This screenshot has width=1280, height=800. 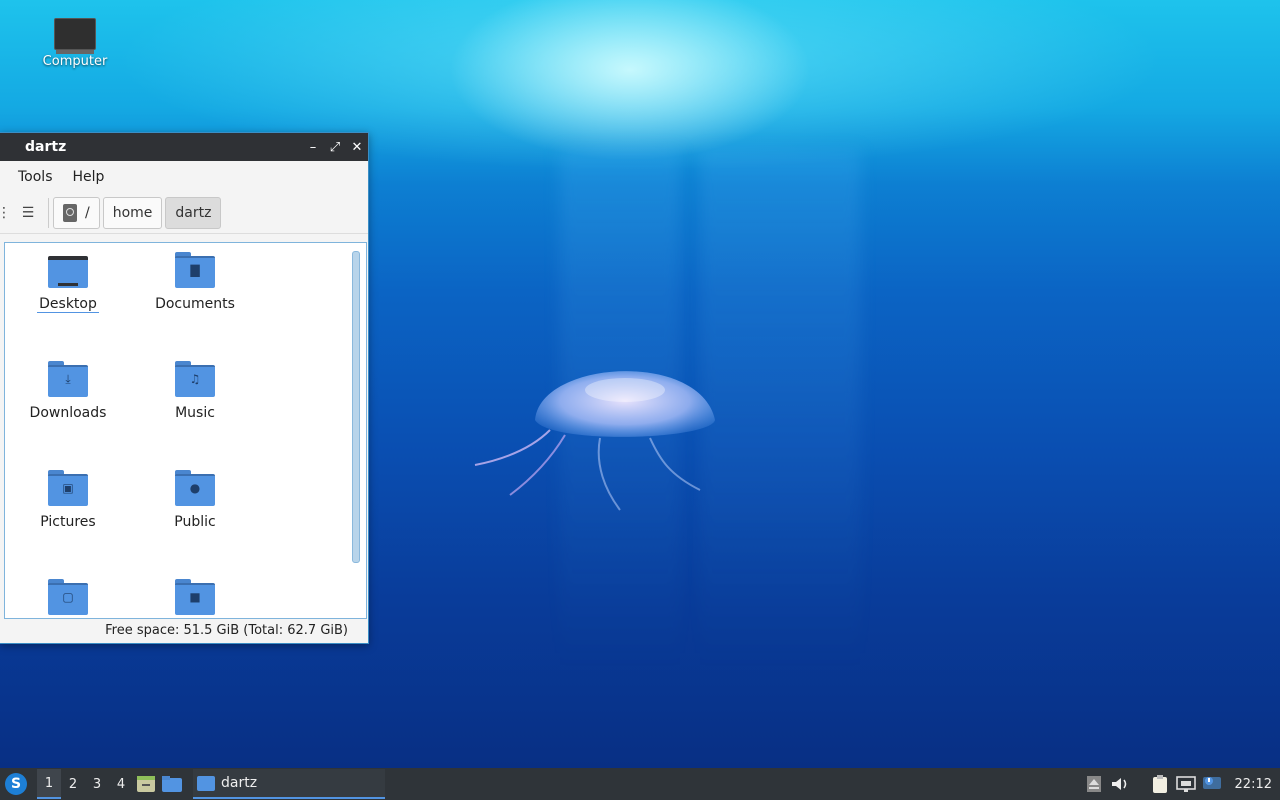 What do you see at coordinates (206, 783) in the screenshot?
I see `folder-icon` at bounding box center [206, 783].